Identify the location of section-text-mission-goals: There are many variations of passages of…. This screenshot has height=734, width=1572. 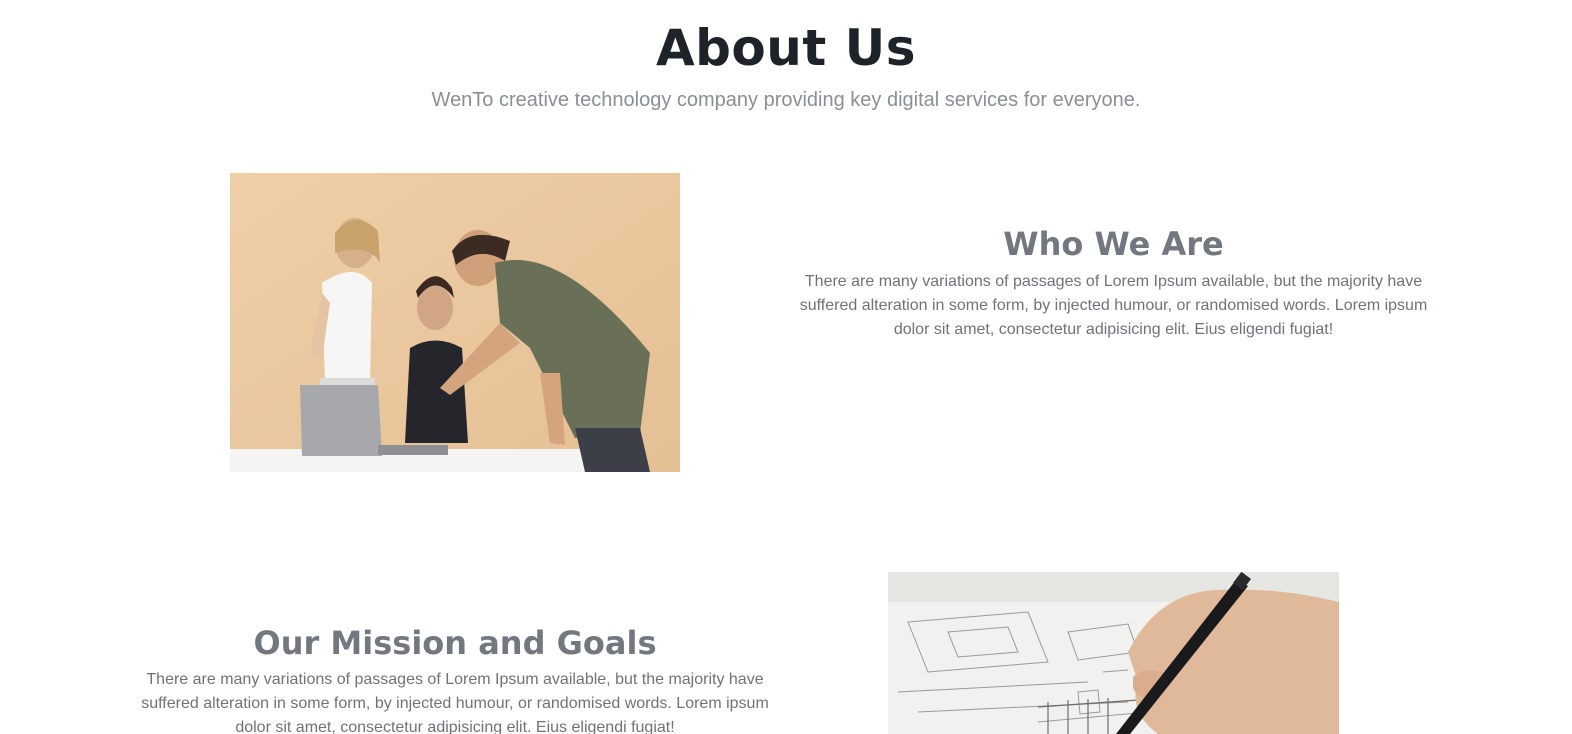
(455, 702).